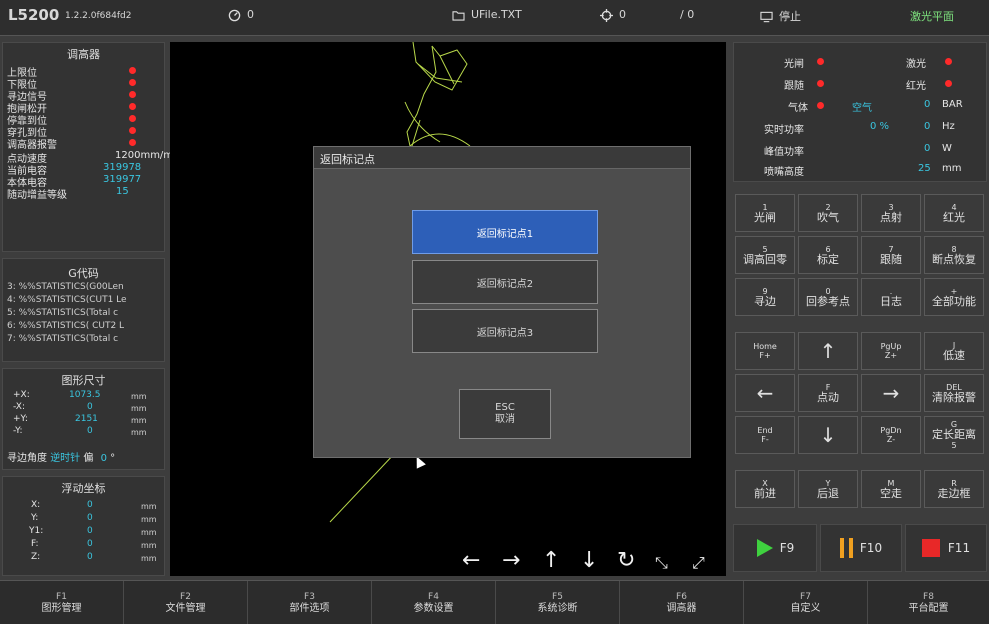 This screenshot has height=624, width=989. Describe the element at coordinates (505, 419) in the screenshot. I see `cancel-button-label: 取消` at that location.